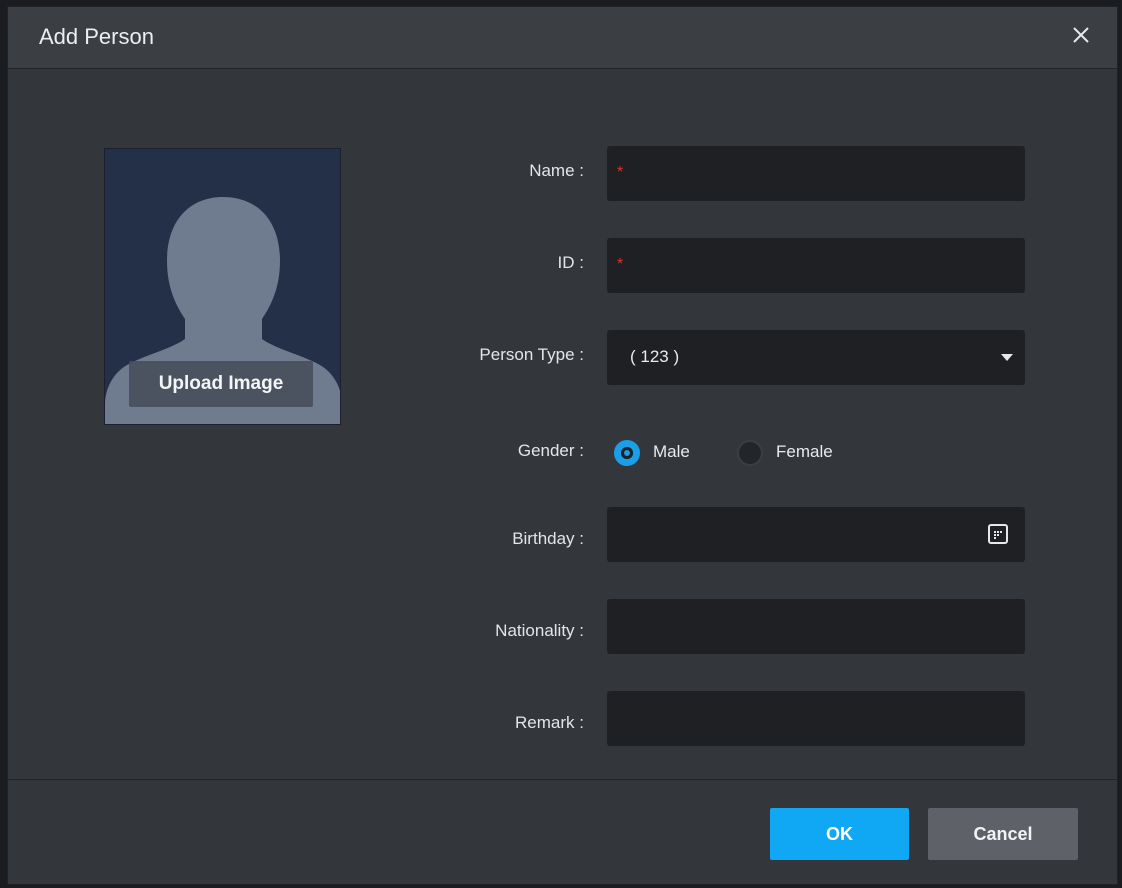  What do you see at coordinates (570, 262) in the screenshot?
I see `id-label: ID :` at bounding box center [570, 262].